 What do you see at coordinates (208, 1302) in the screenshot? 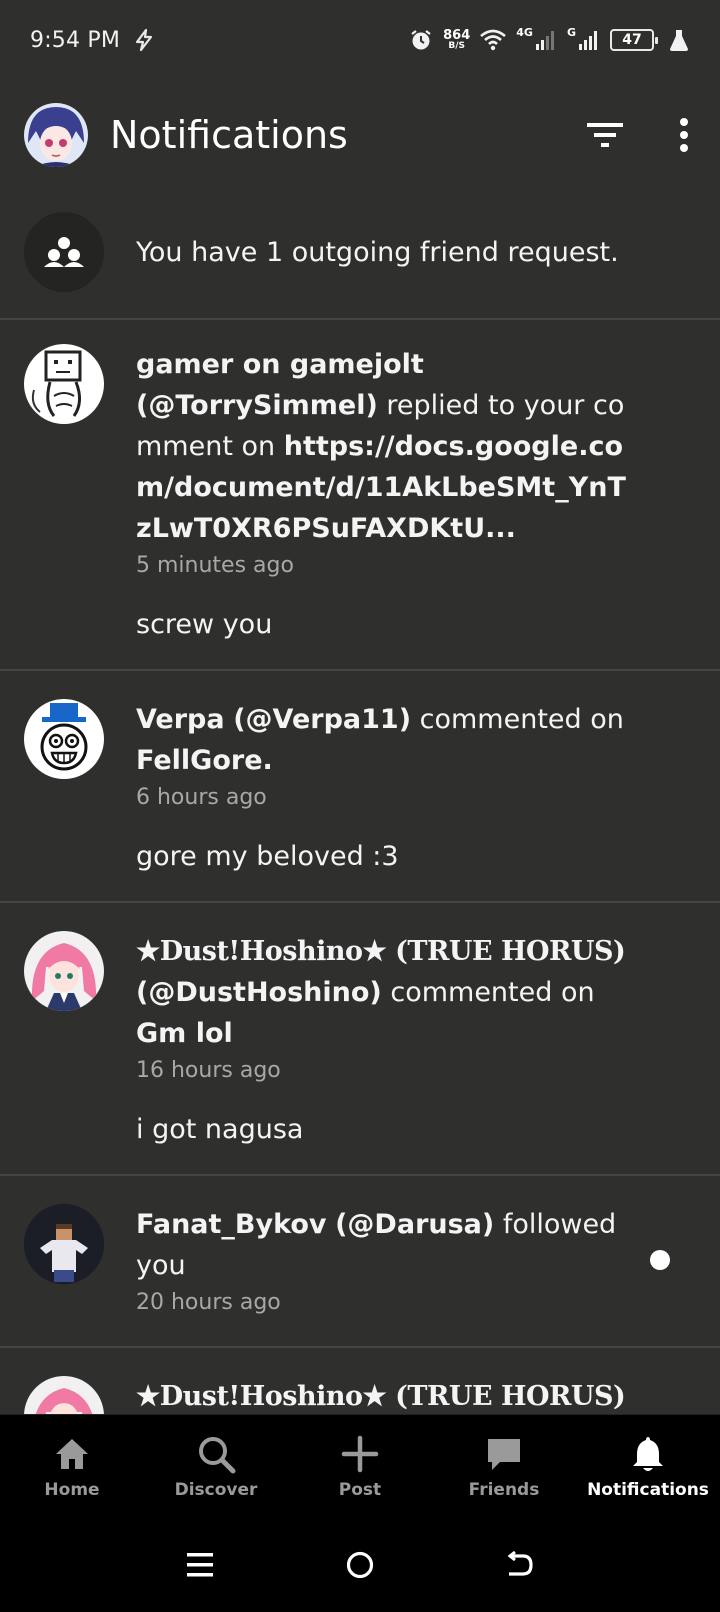
I see `notification-time: 20 hours ago` at bounding box center [208, 1302].